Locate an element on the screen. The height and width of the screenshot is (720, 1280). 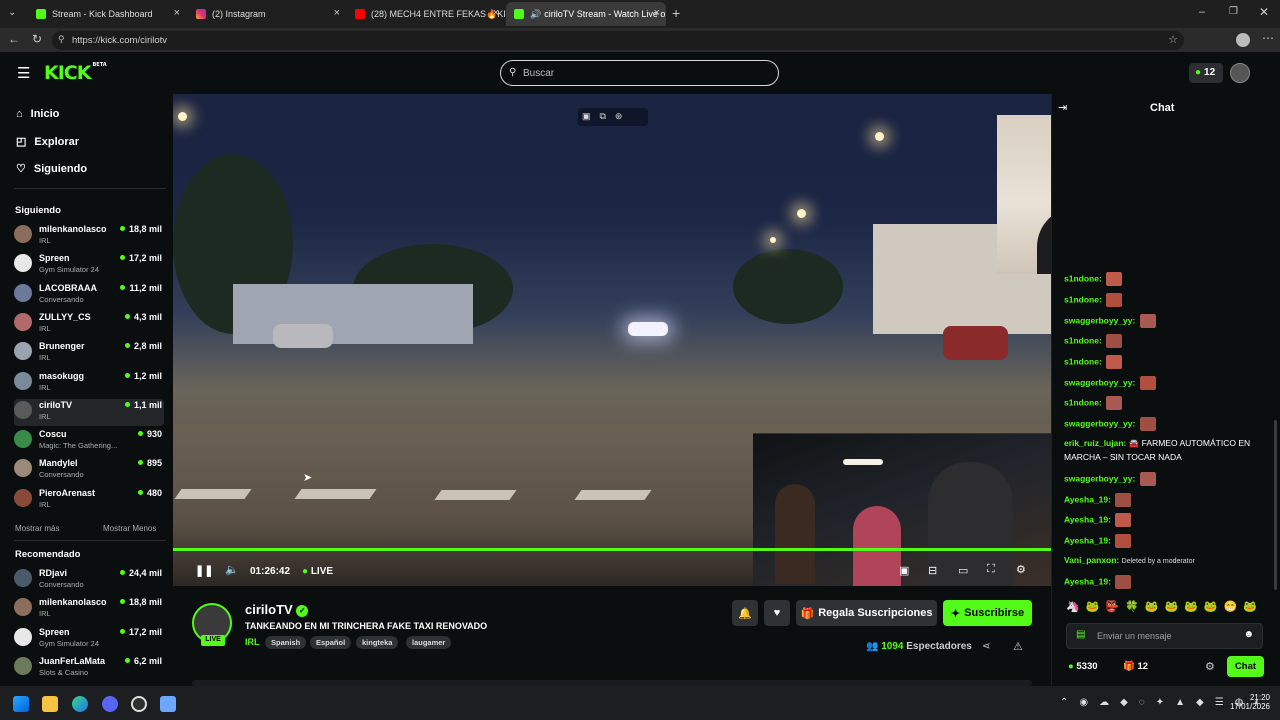
kick-logo: KICK BETA is located at coordinates (75, 73).